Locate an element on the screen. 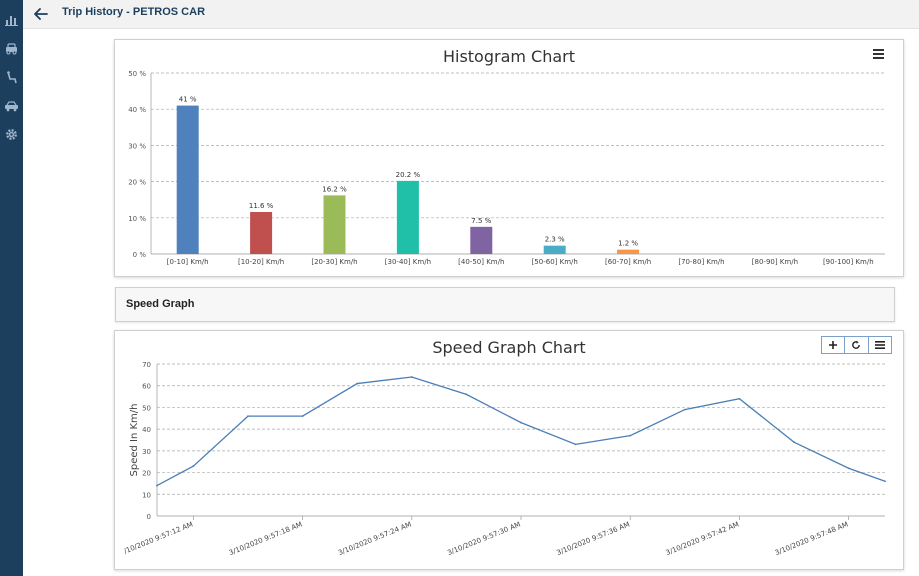  speed-graph-label: Speed Graph is located at coordinates (160, 304).